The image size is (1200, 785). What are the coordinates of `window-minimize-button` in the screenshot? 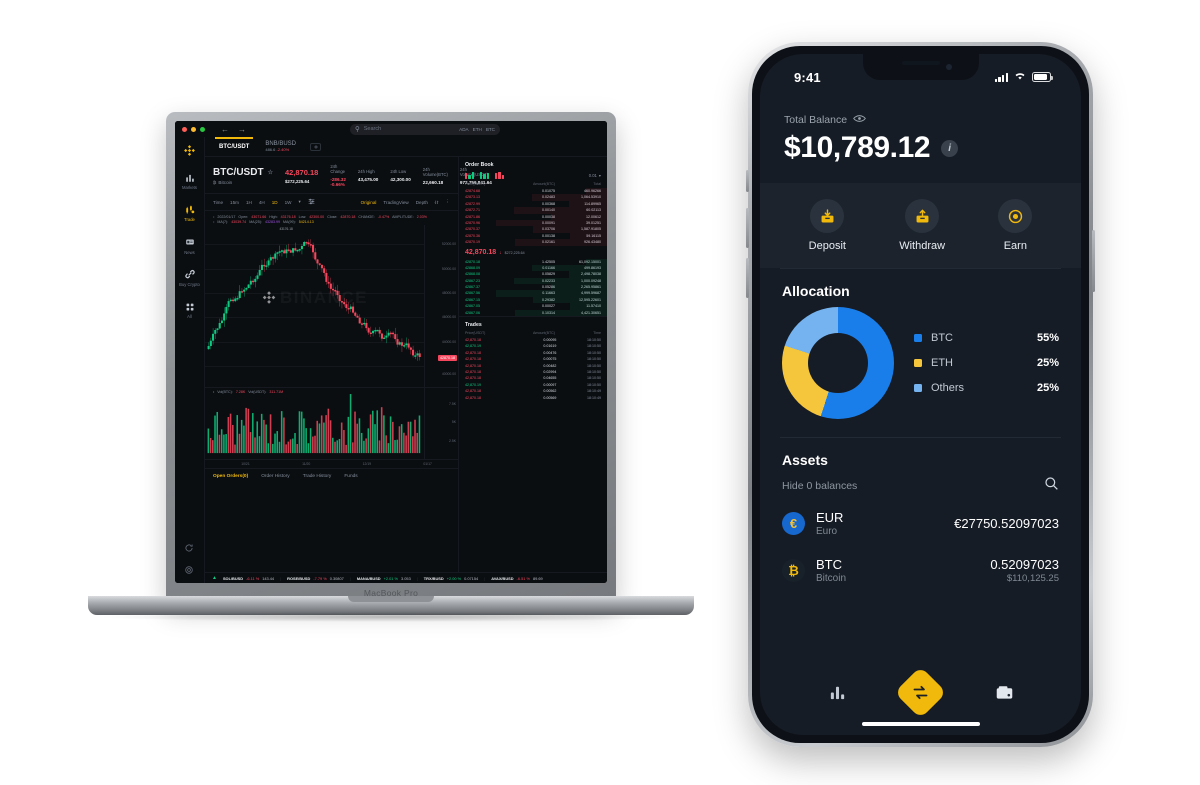 It's located at (193, 129).